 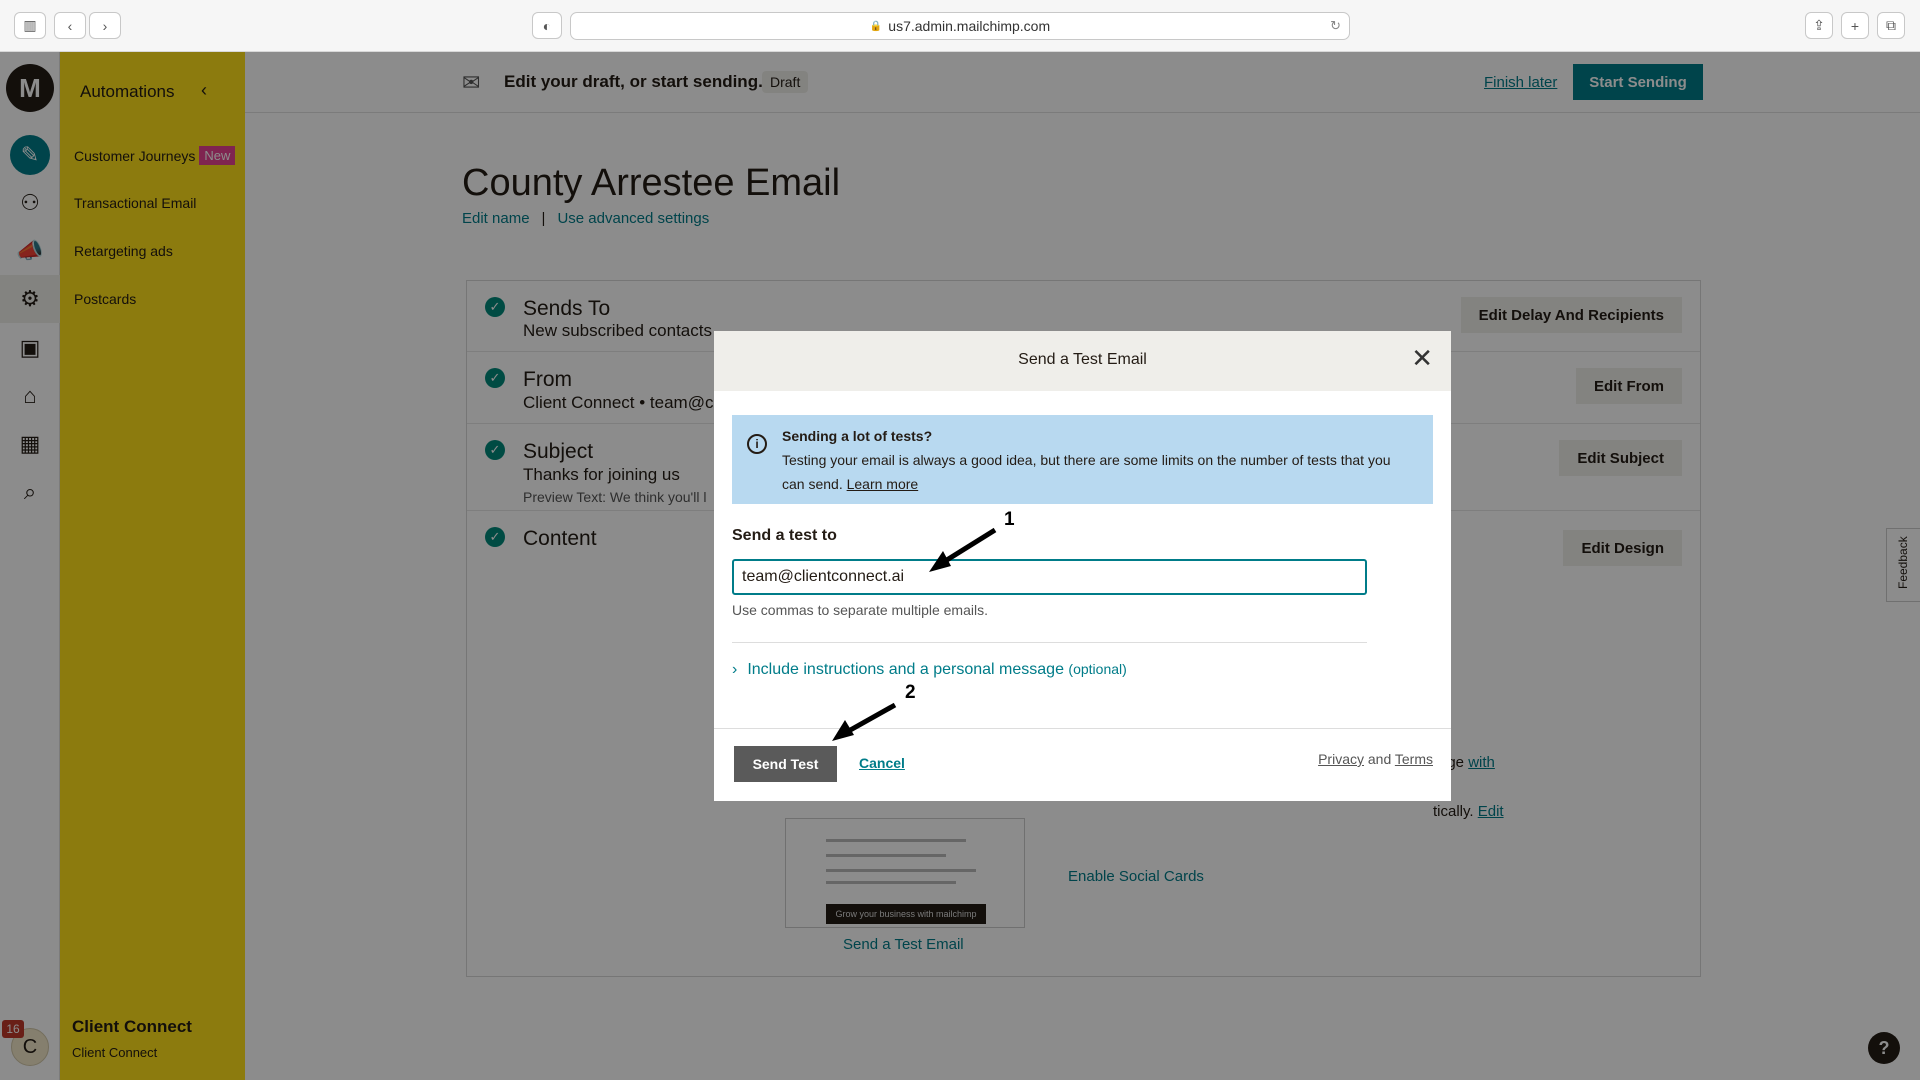 What do you see at coordinates (843, 730) in the screenshot?
I see `arrow-2-head` at bounding box center [843, 730].